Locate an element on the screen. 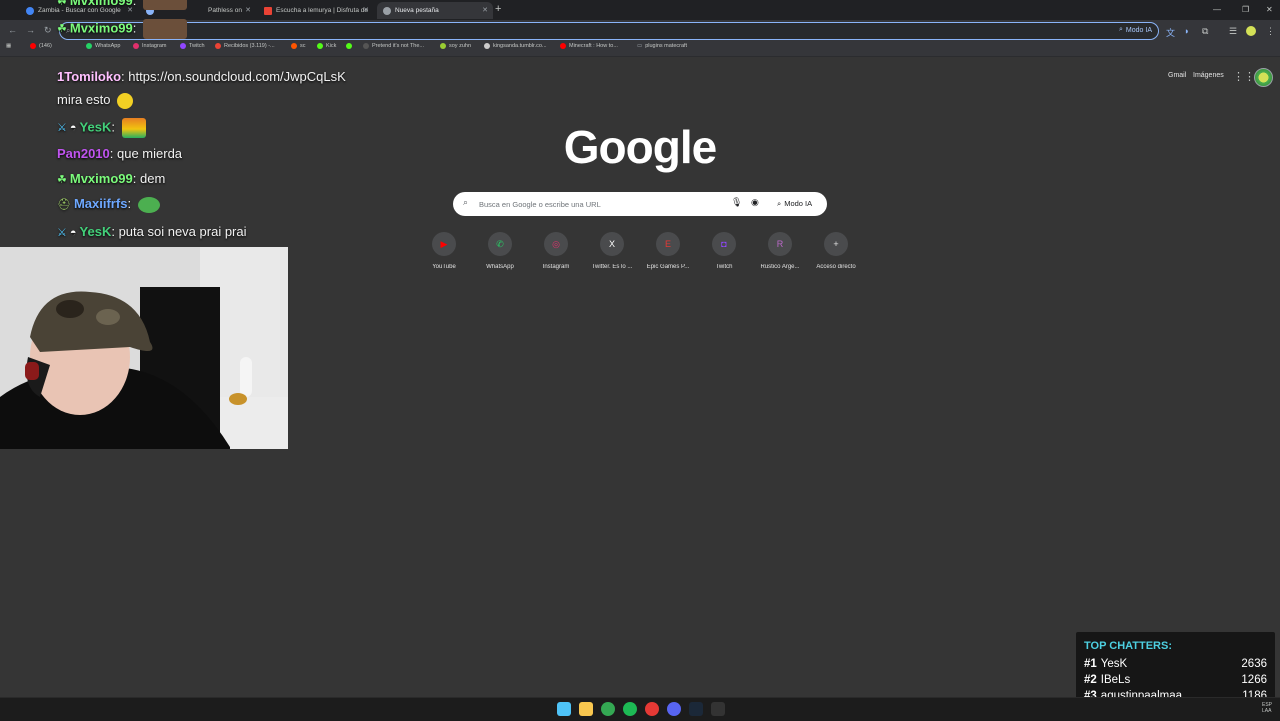 The height and width of the screenshot is (721, 1280). tab-lemurya: Escucha a lemurya | Disfruta de ✕ is located at coordinates (316, 10).